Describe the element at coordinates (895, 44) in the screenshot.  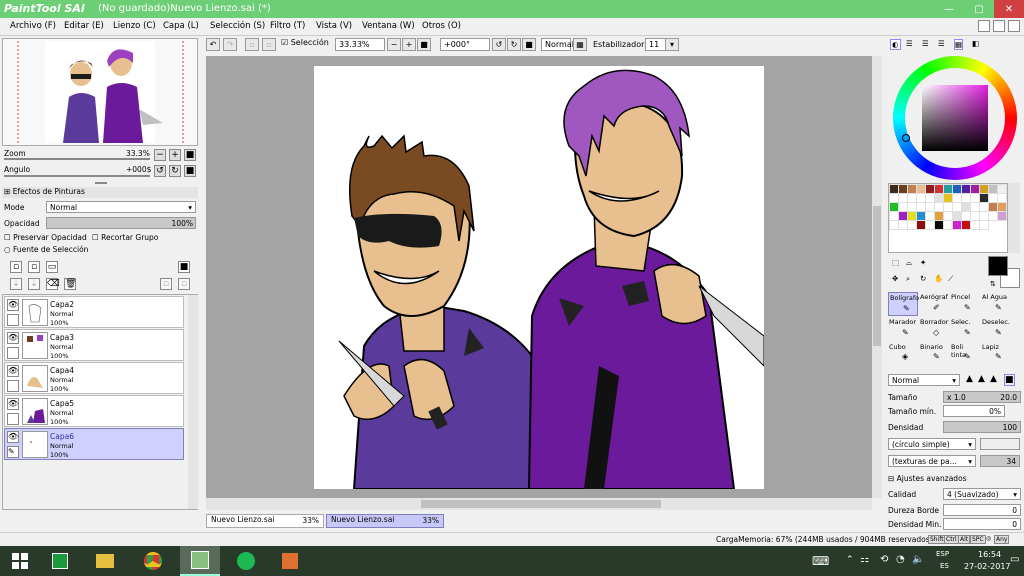
I see `color-wheel-mode-icon: ◐` at that location.